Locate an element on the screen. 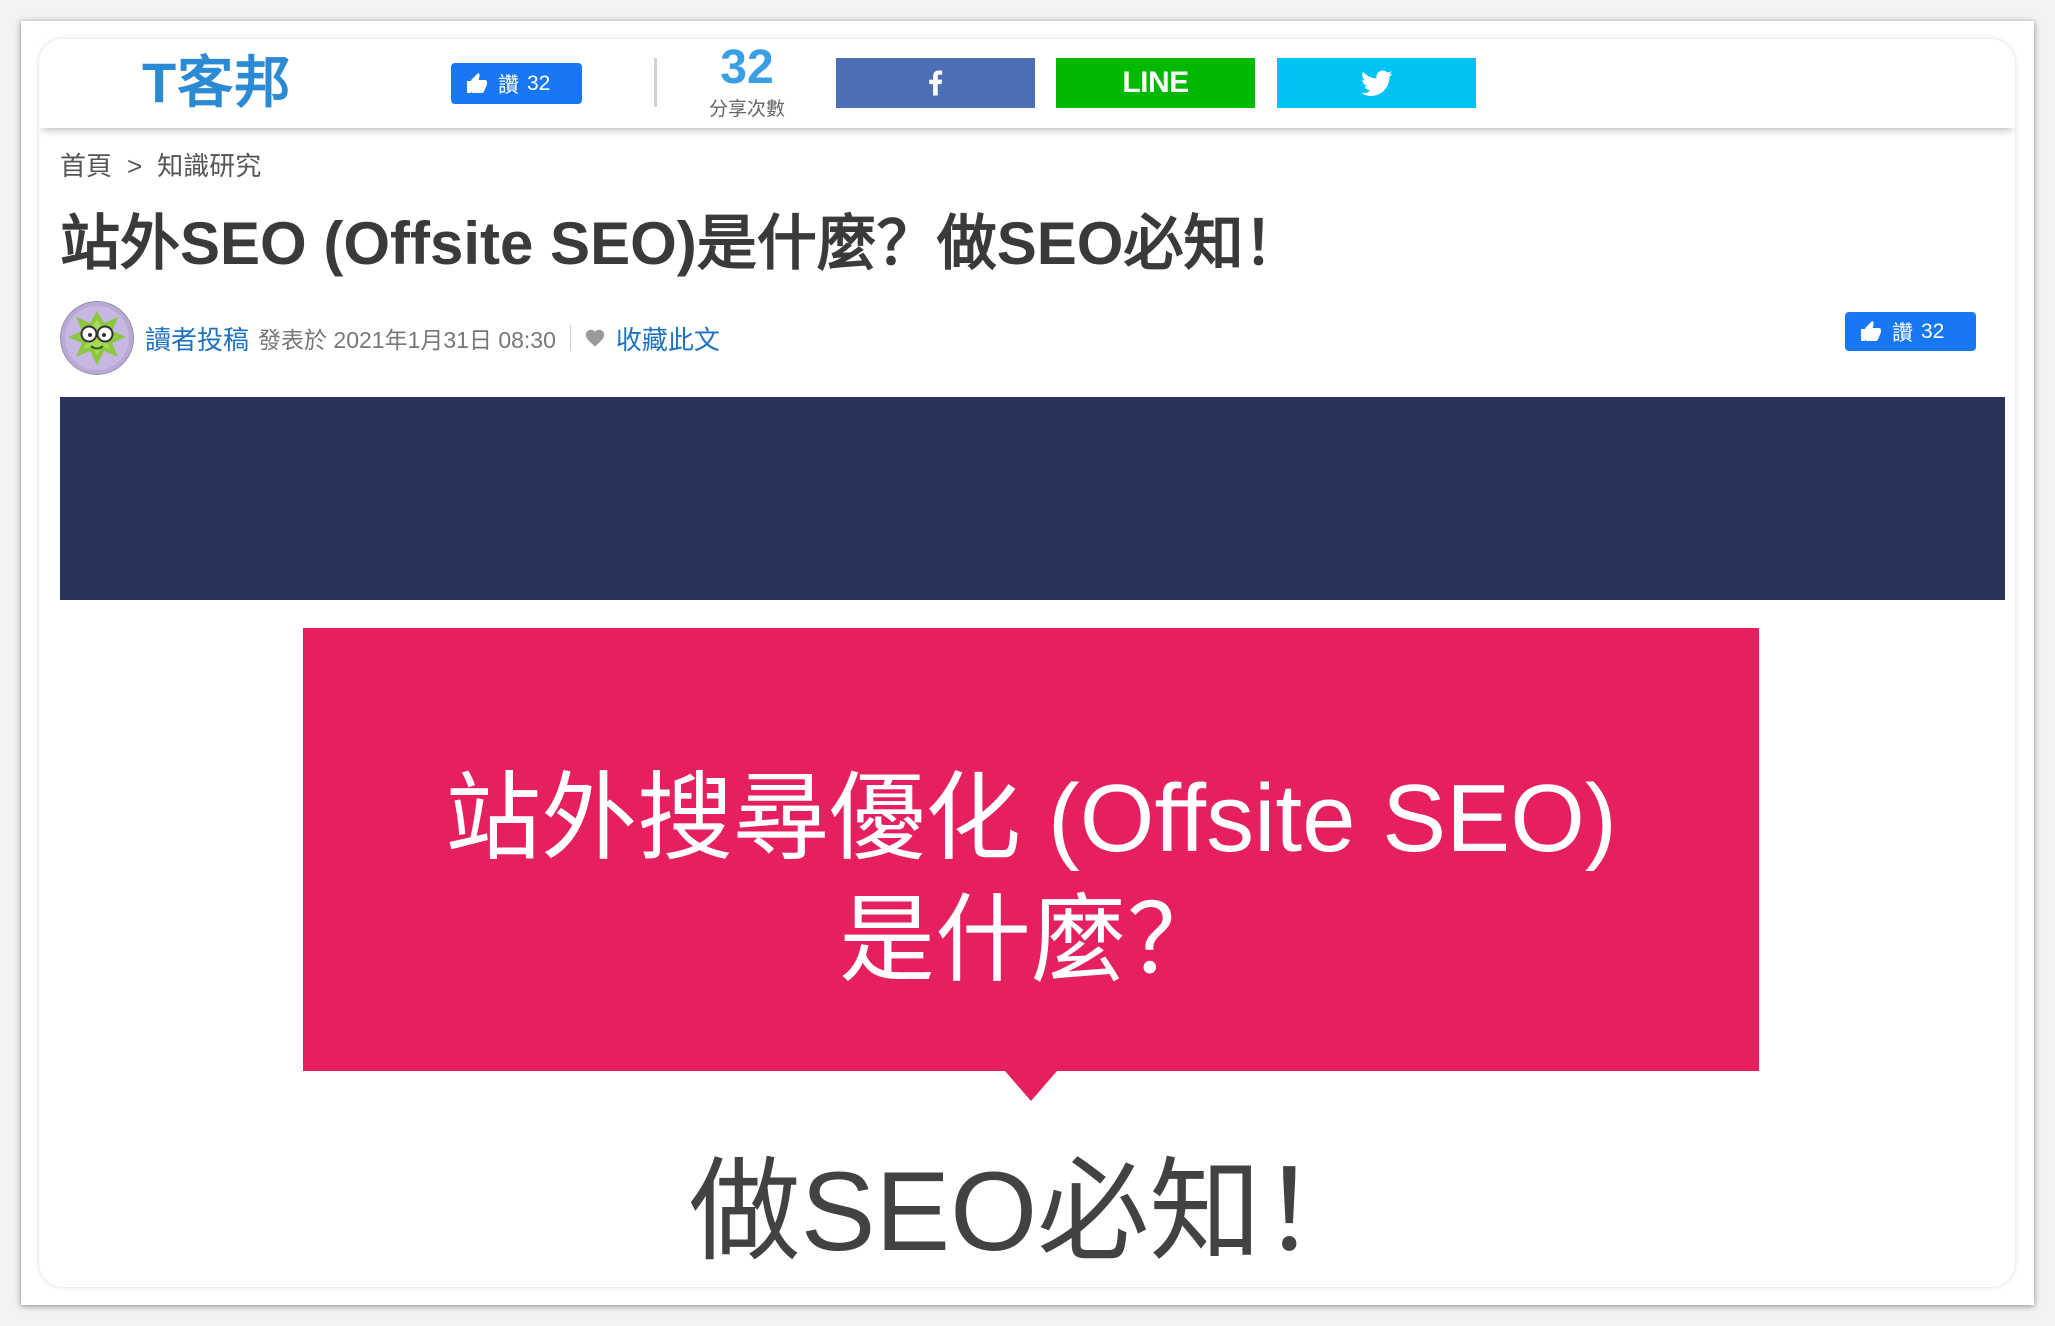 This screenshot has height=1326, width=2055. breadcrumb: 首頁 > 知識研究 is located at coordinates (160, 166).